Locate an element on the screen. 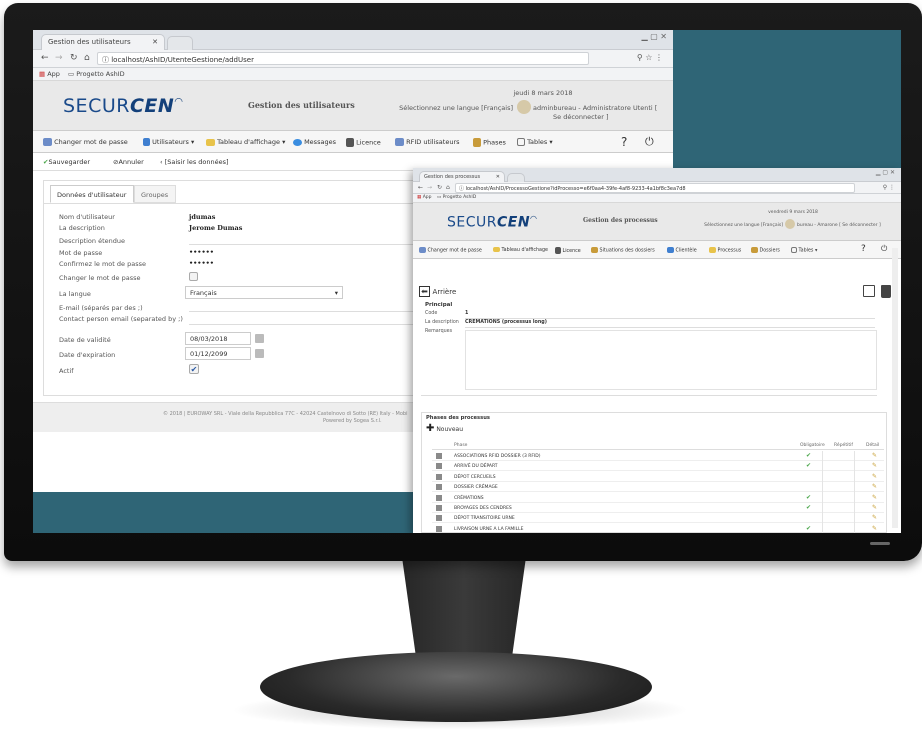 The width and height of the screenshot is (922, 731). table-row: ASSOCIATIONS RFID DOSSIER (3 RFID) ✔ ✎ is located at coordinates (658, 456).